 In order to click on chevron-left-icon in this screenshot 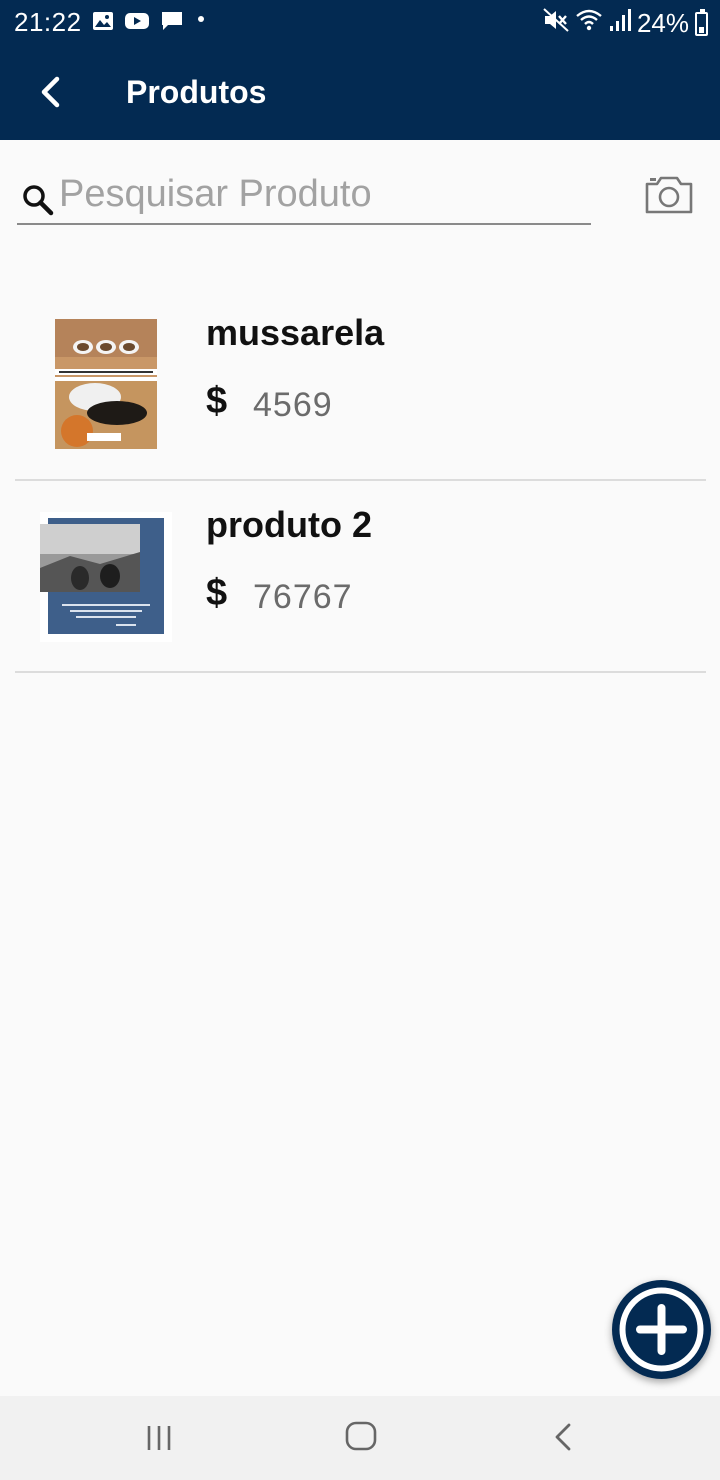, I will do `click(50, 92)`.